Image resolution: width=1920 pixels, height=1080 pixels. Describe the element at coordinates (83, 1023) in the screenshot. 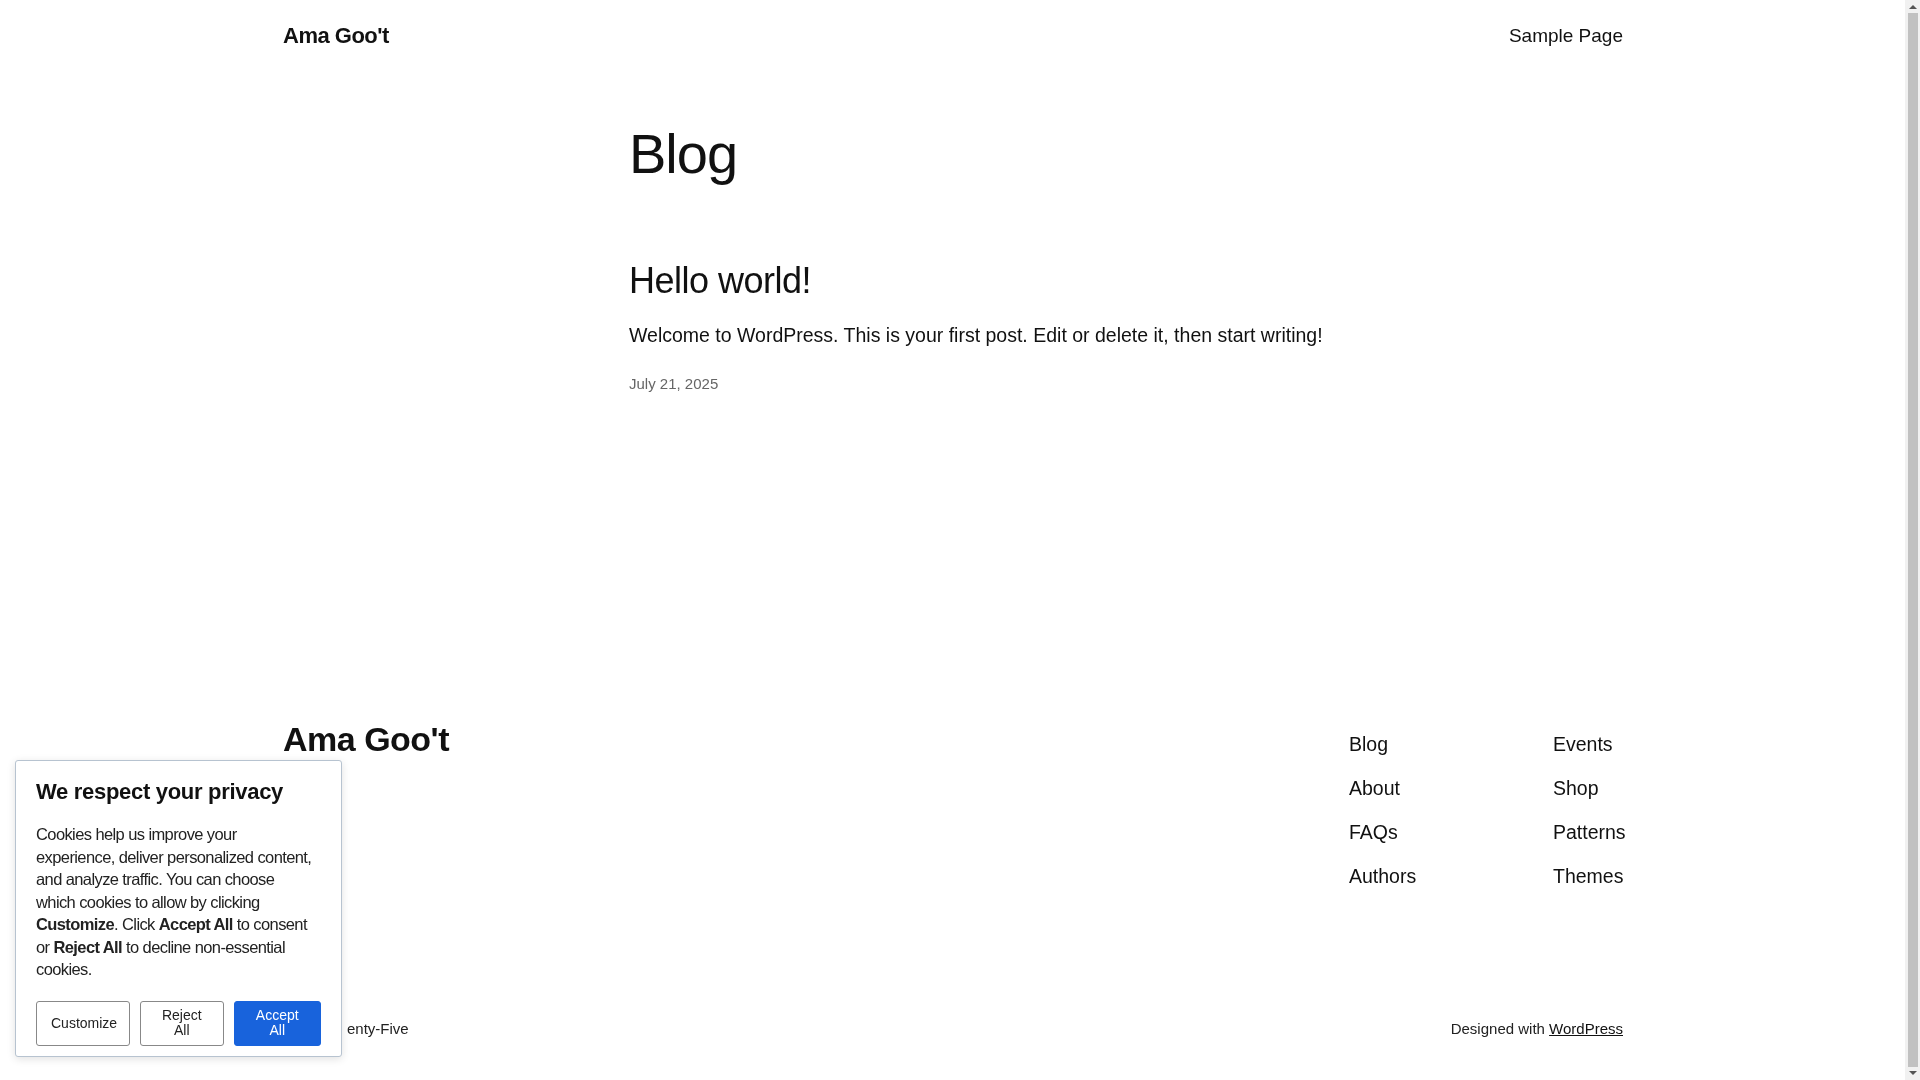

I see `cookie-button: Customize` at that location.